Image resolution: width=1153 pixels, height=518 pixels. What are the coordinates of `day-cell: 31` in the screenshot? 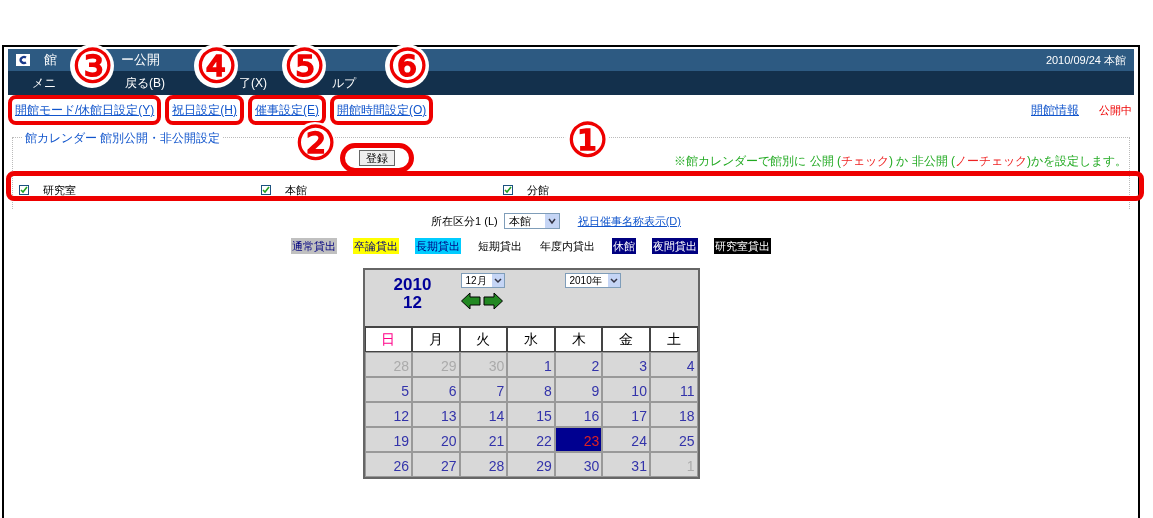 It's located at (626, 464).